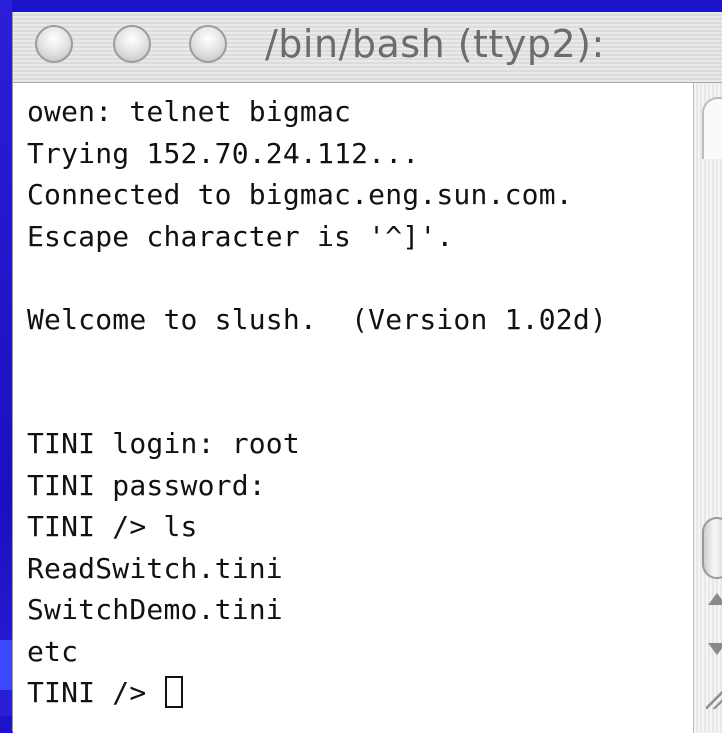  Describe the element at coordinates (435, 44) in the screenshot. I see `window-title: /bin/bash (ttyp2):` at that location.